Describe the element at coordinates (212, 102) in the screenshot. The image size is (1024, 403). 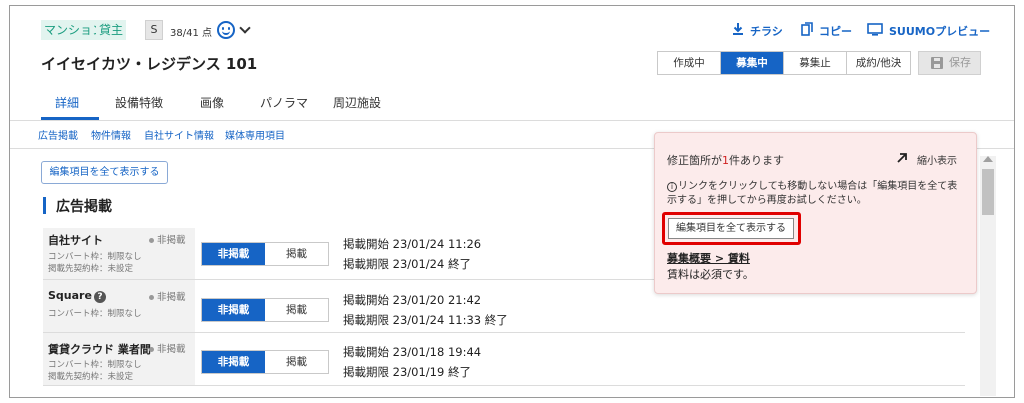
I see `tab-images: 画像` at that location.